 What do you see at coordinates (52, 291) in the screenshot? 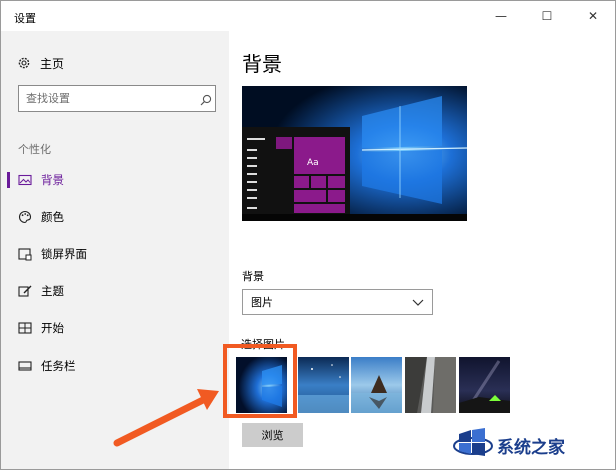
I see `sidebar-item-label: 主题` at bounding box center [52, 291].